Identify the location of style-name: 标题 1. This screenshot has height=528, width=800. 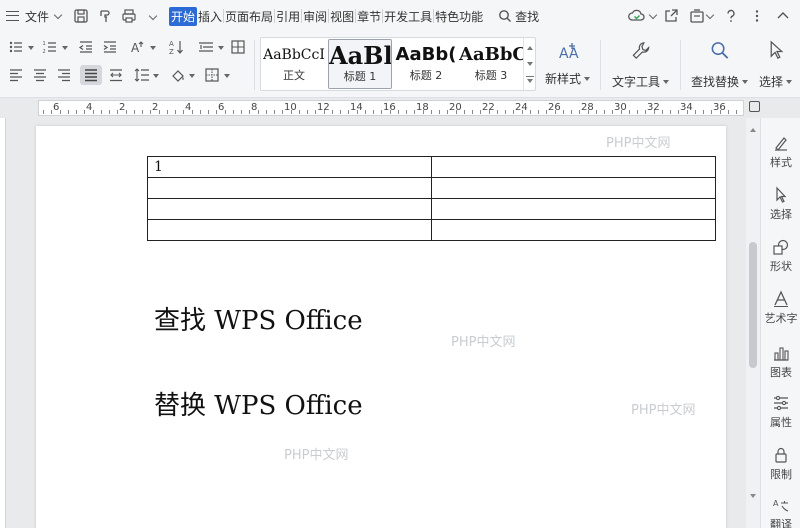
(360, 76).